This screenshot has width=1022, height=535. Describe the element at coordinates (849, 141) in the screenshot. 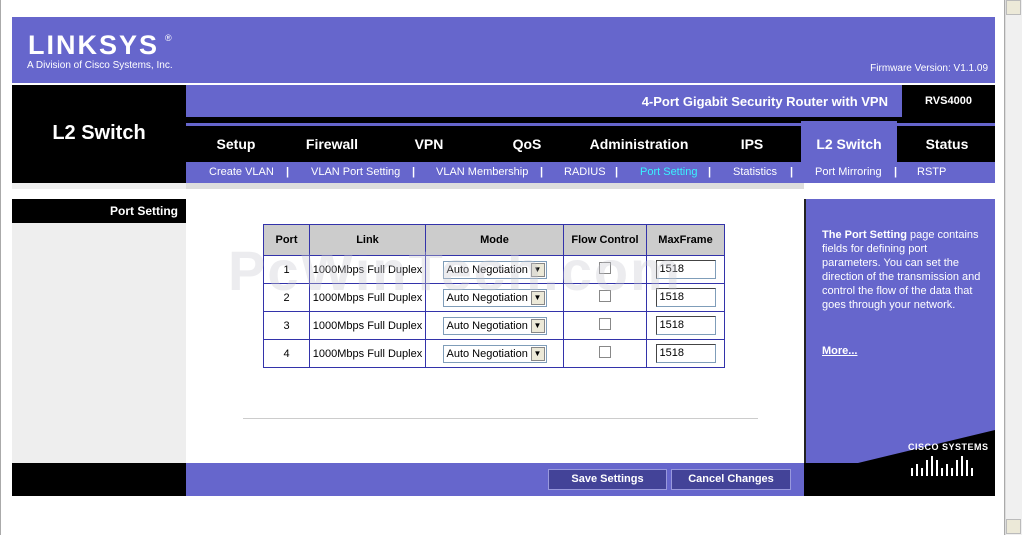

I see `tab-l2-switch: L2 Switch` at that location.